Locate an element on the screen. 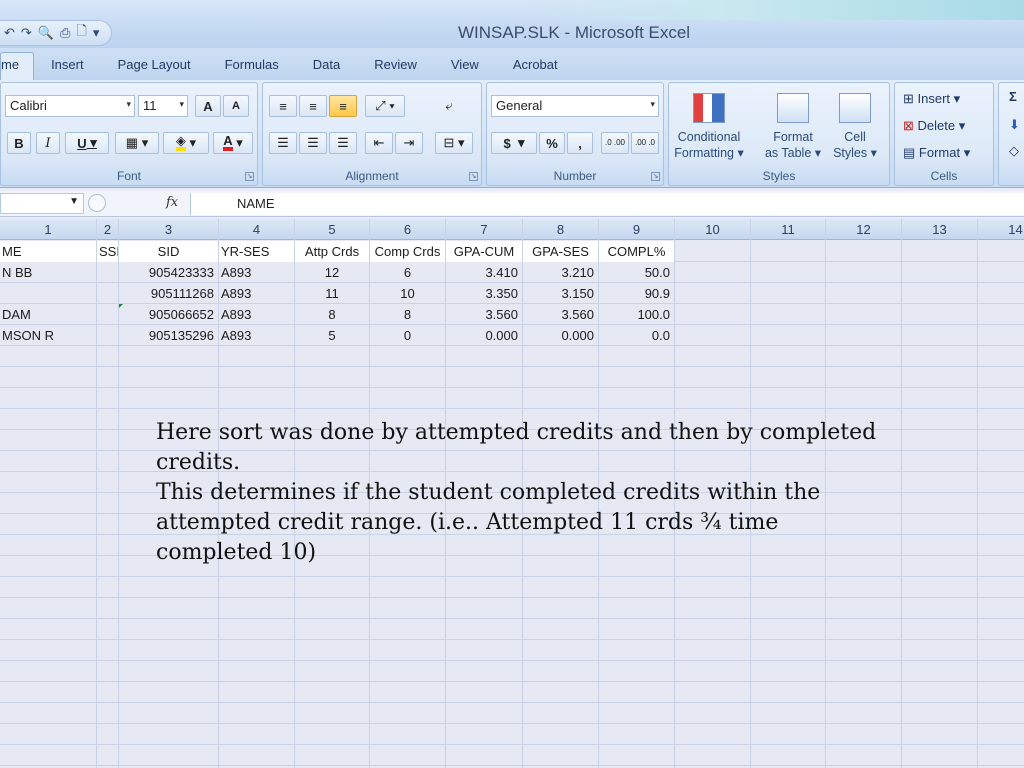 Image resolution: width=1024 pixels, height=768 pixels. increase-decimal-button: .0 .00 is located at coordinates (615, 143).